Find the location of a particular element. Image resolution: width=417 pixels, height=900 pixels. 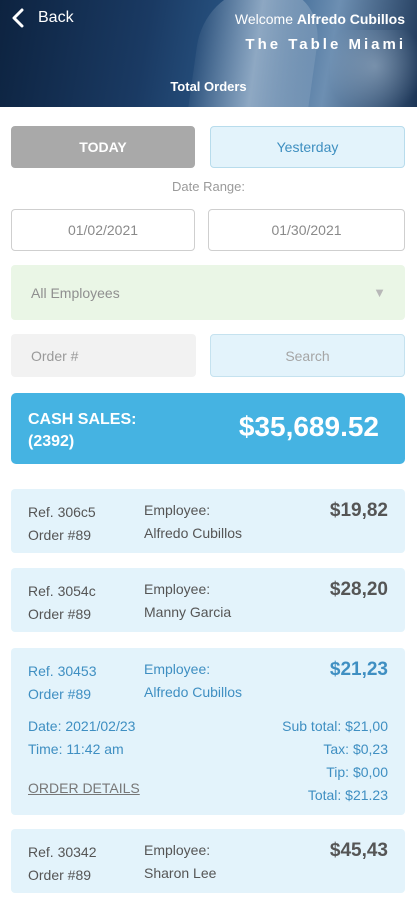

employee-select: All Employees ▼ is located at coordinates (208, 292).